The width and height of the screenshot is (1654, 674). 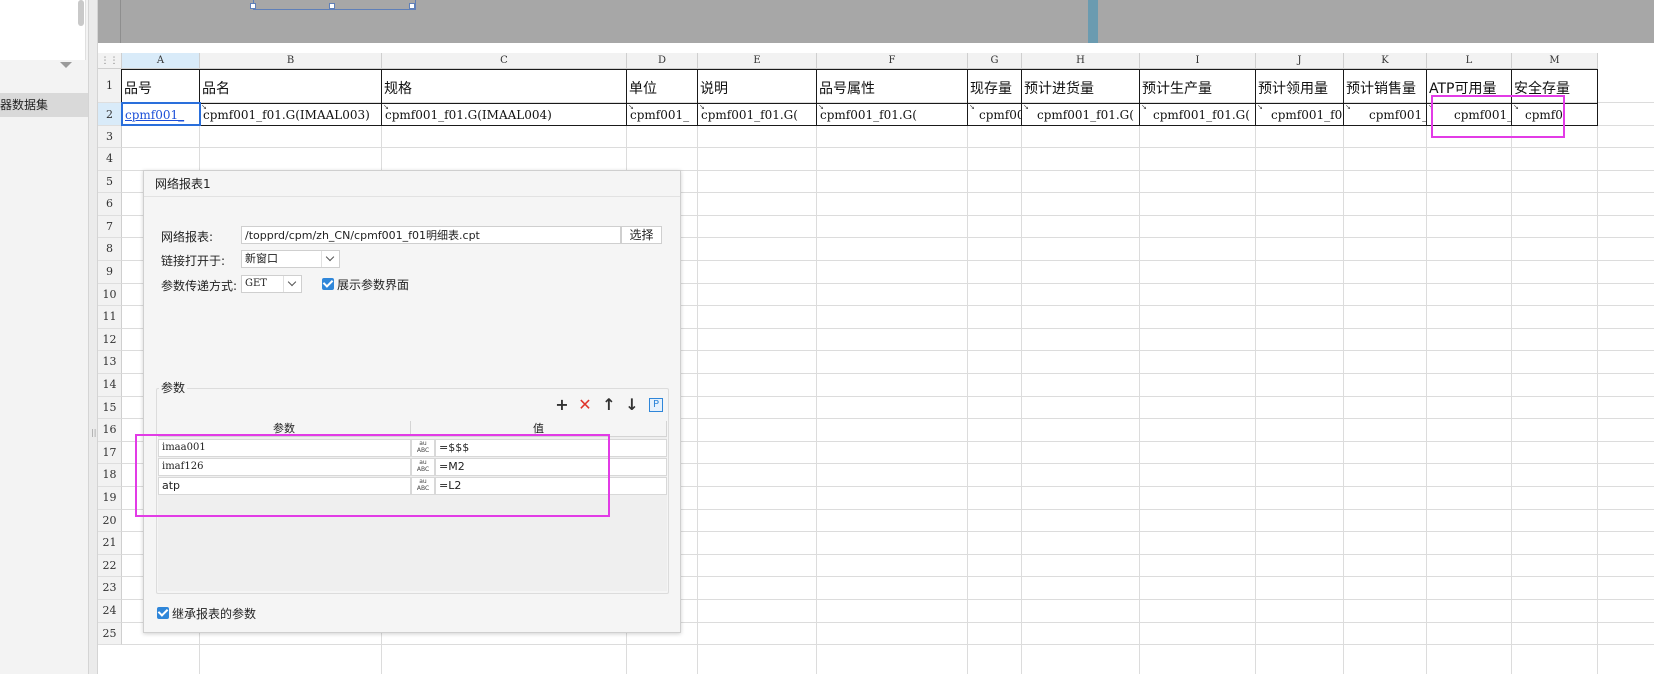 I want to click on left-tree-area, so click(x=43, y=30).